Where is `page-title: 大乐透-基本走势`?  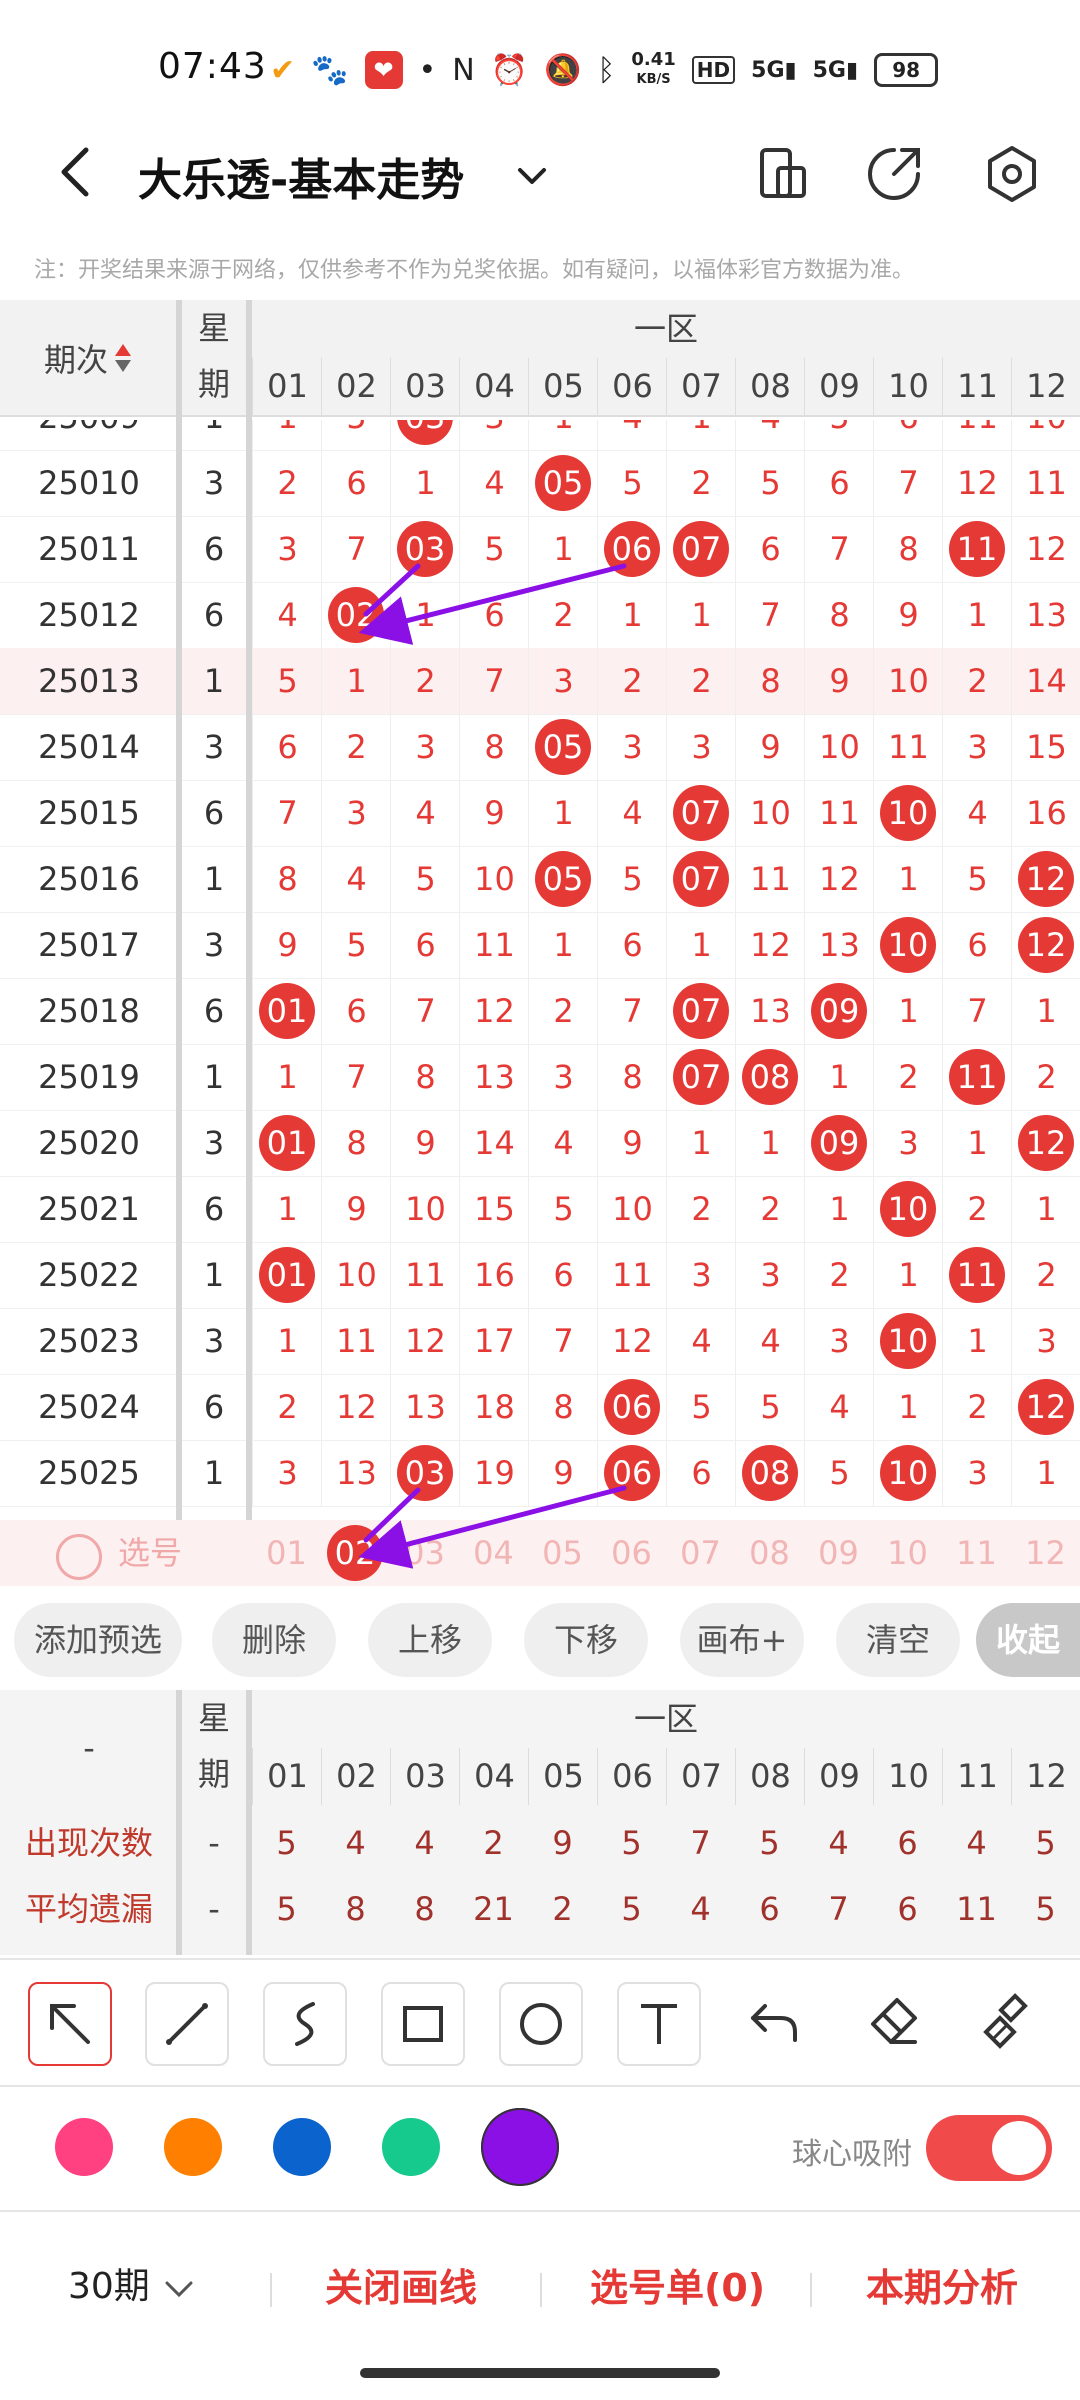 page-title: 大乐透-基本走势 is located at coordinates (301, 176).